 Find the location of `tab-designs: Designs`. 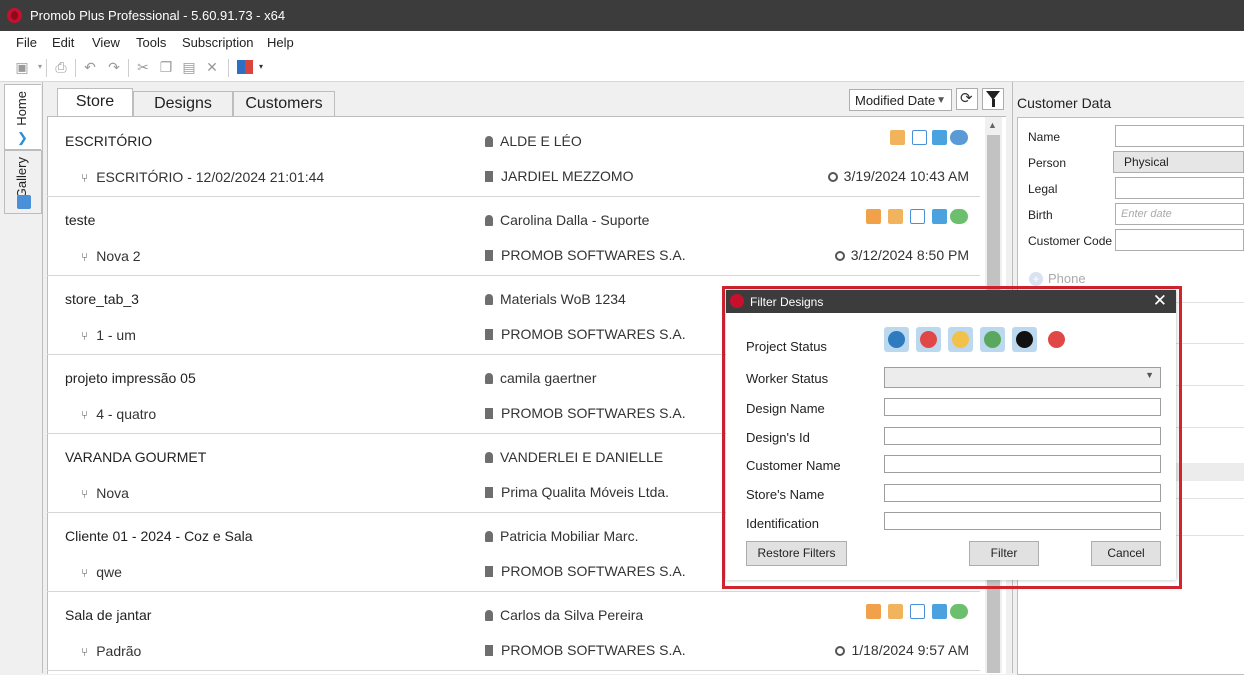

tab-designs: Designs is located at coordinates (183, 104).